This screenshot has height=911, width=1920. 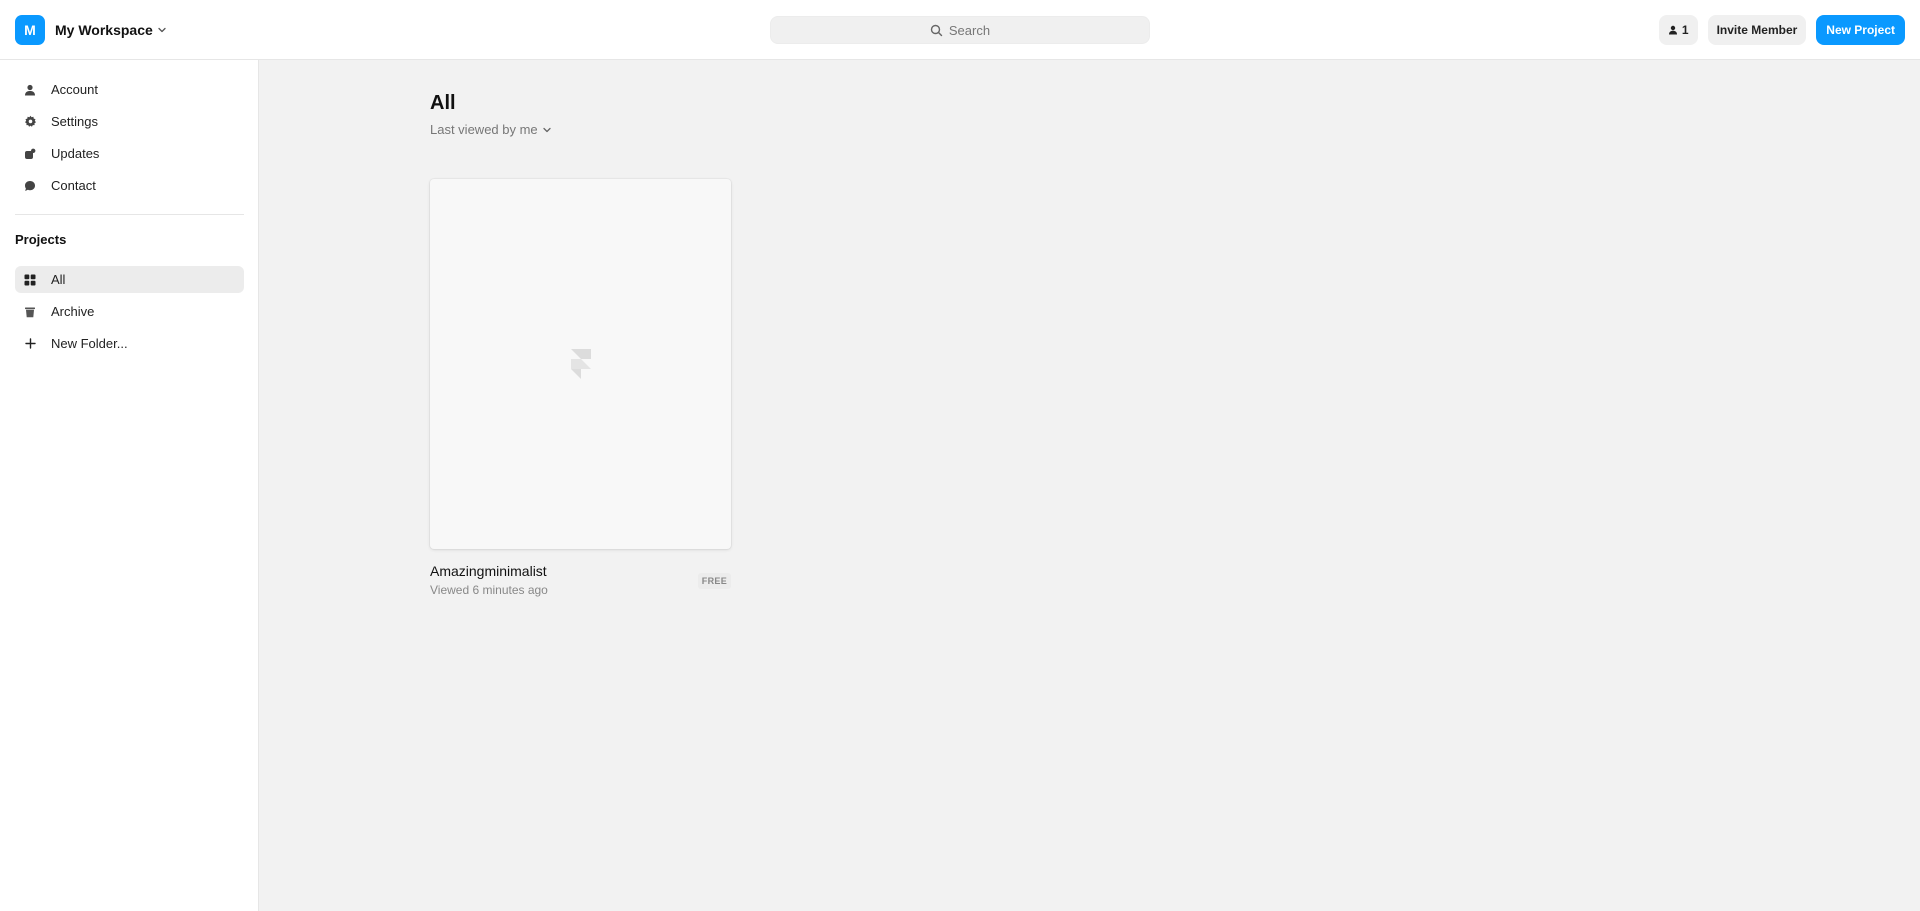 What do you see at coordinates (73, 185) in the screenshot?
I see `sidebar-item-label: Contact` at bounding box center [73, 185].